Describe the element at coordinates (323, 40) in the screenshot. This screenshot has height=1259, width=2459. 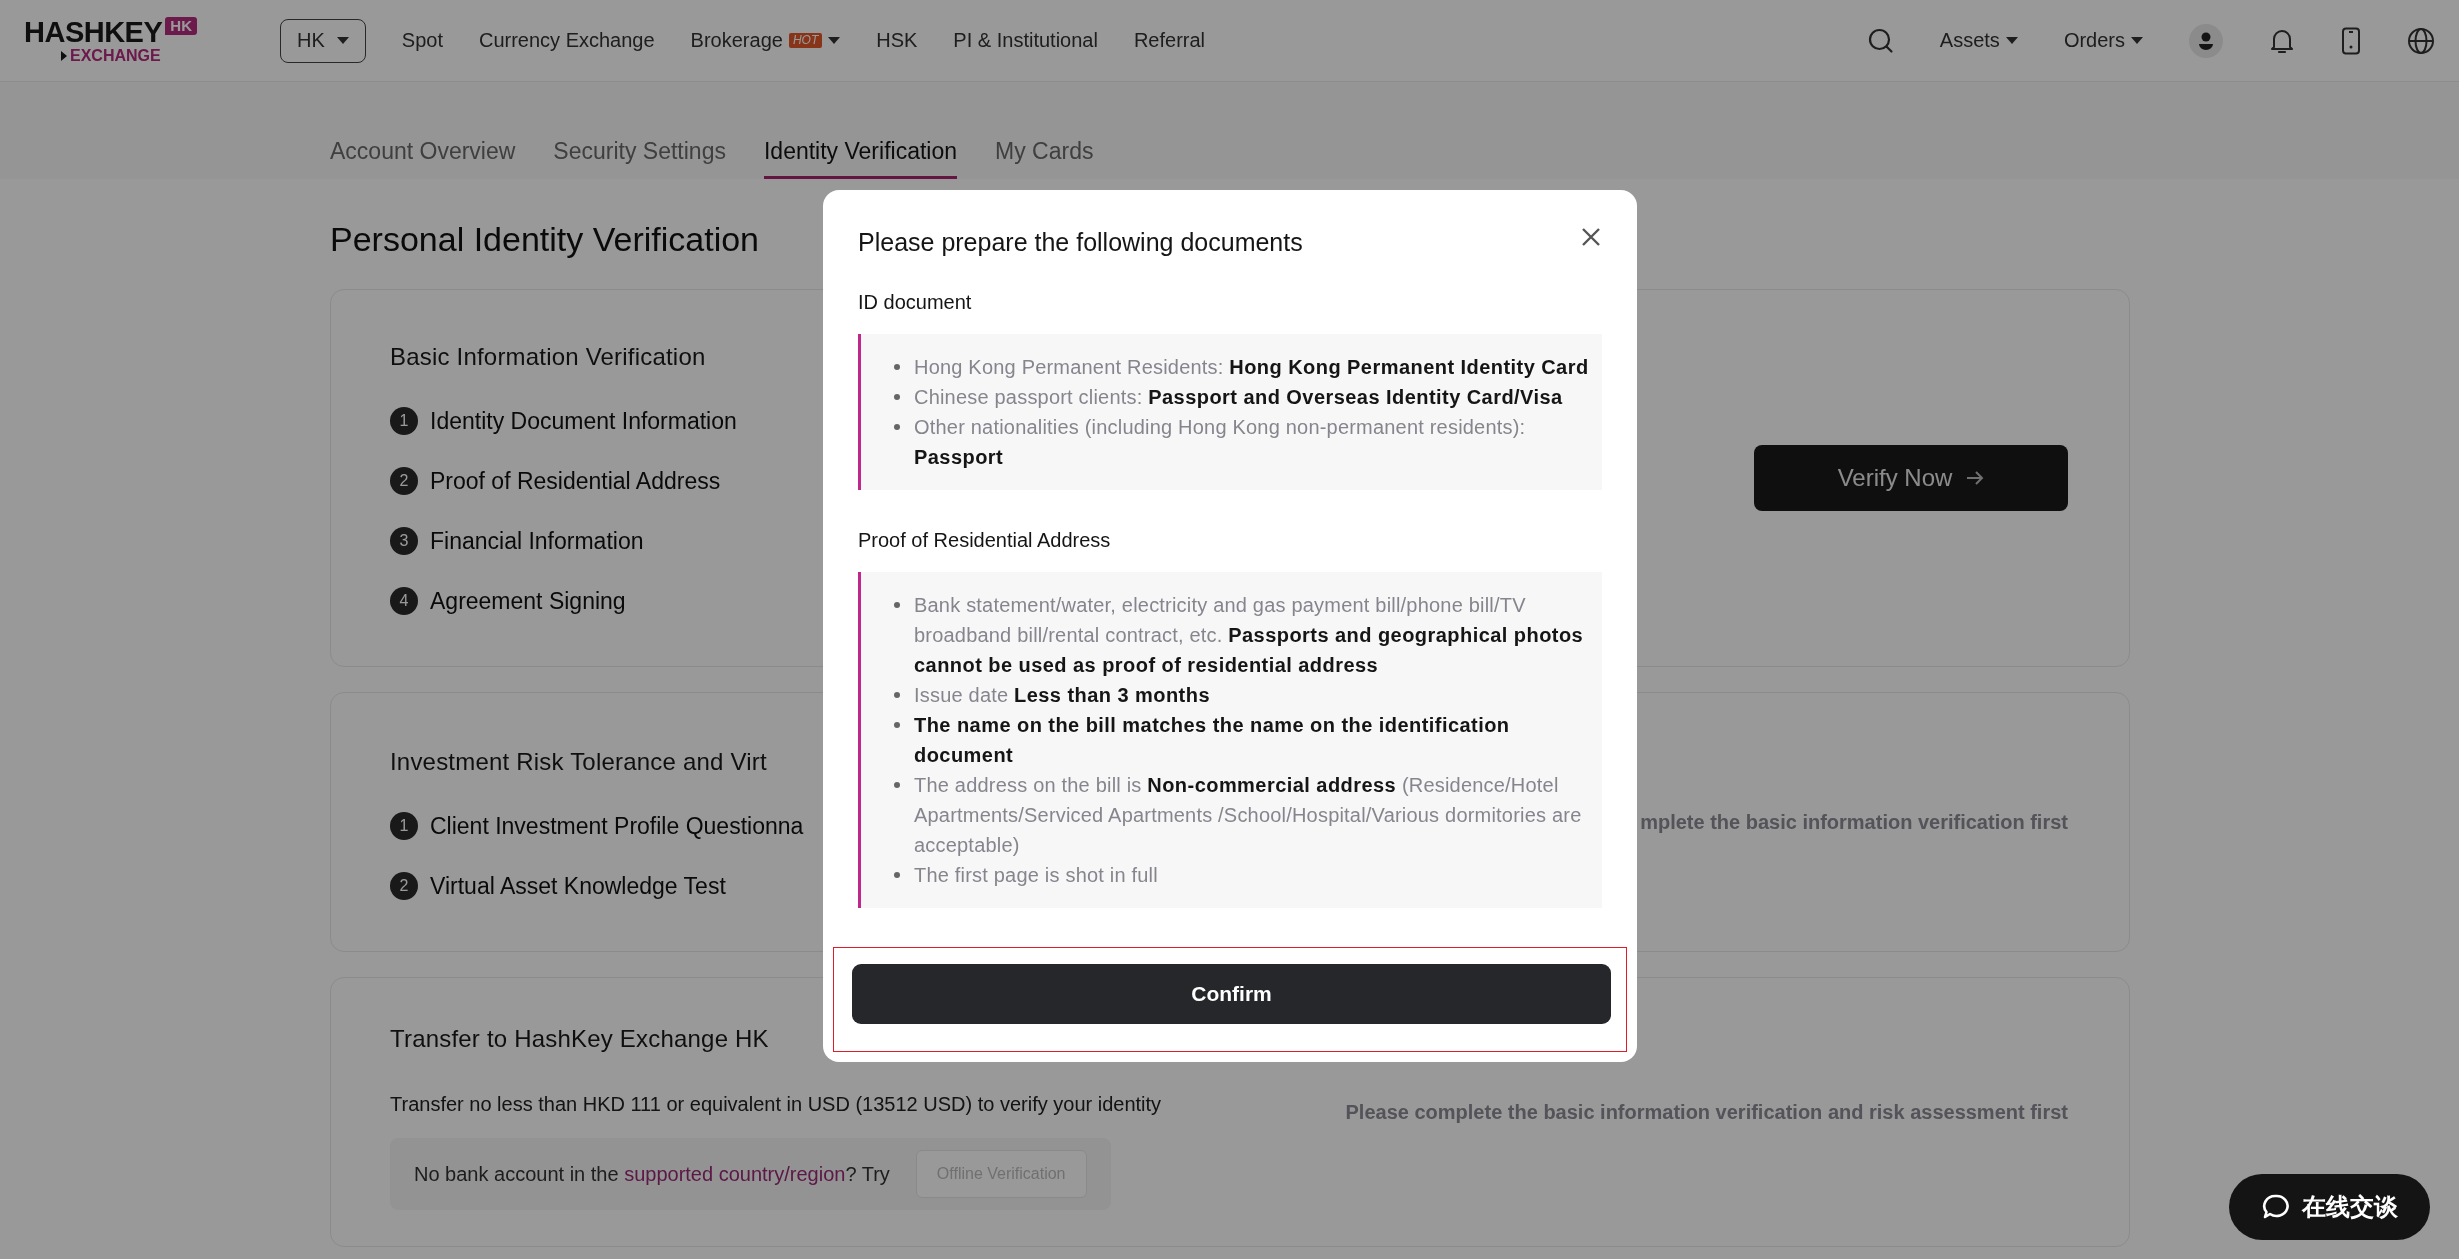
I see `region-select: HK` at that location.